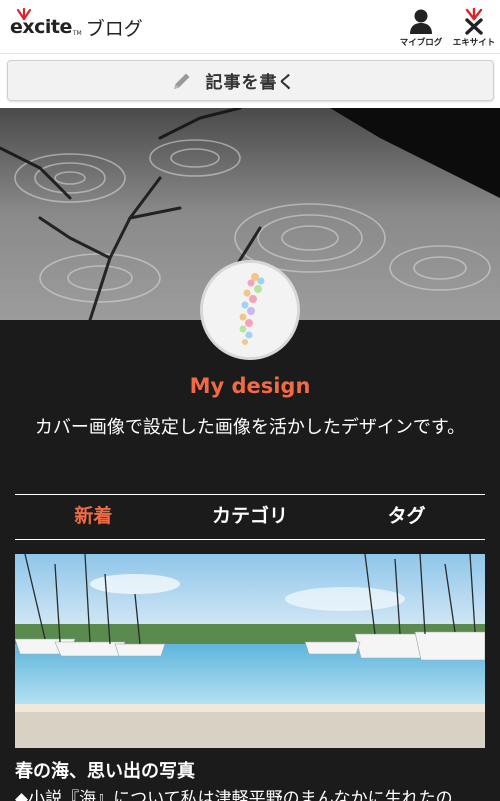 The width and height of the screenshot is (500, 801). I want to click on site-header: excite TM ブログ マイブログ エキサイト, so click(250, 27).